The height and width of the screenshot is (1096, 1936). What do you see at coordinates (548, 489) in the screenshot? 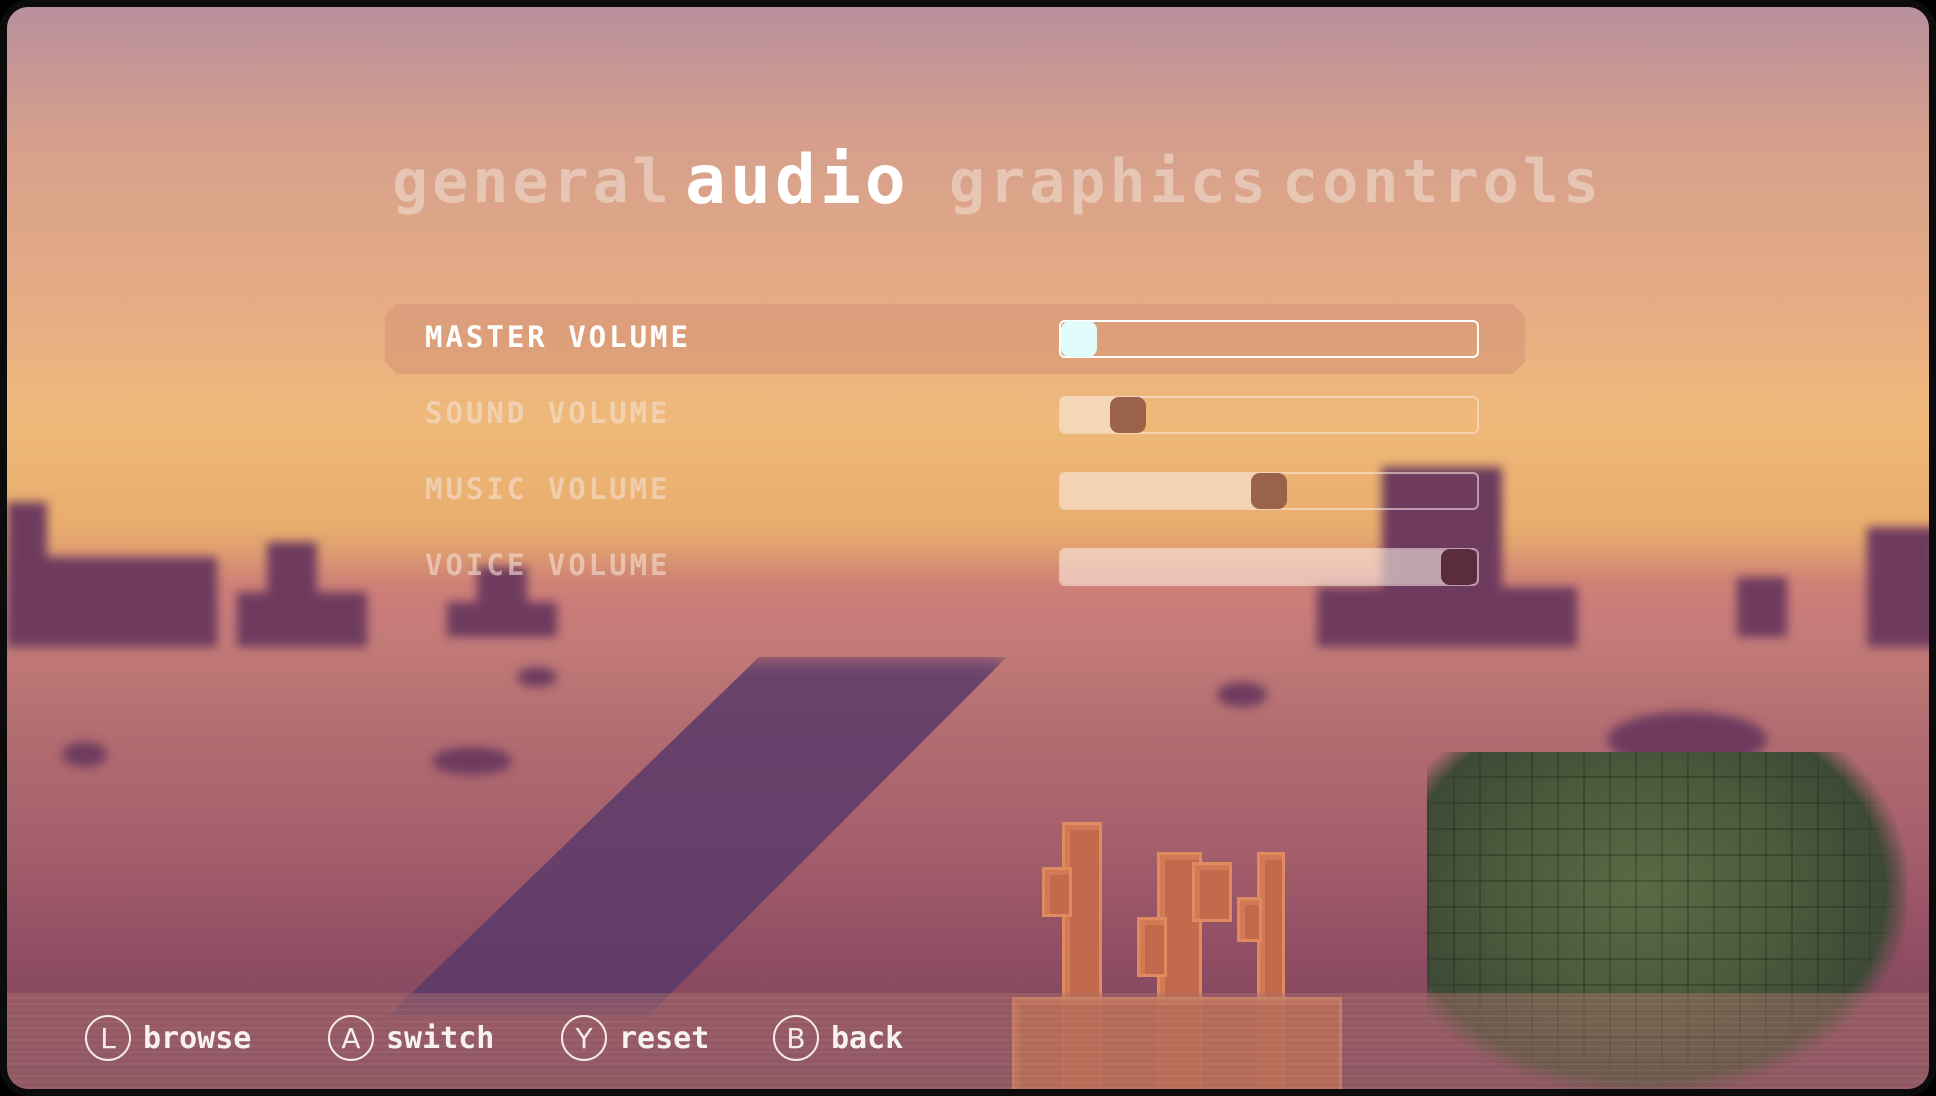
I see `music-volume-label: MUSIC VOLUME` at bounding box center [548, 489].